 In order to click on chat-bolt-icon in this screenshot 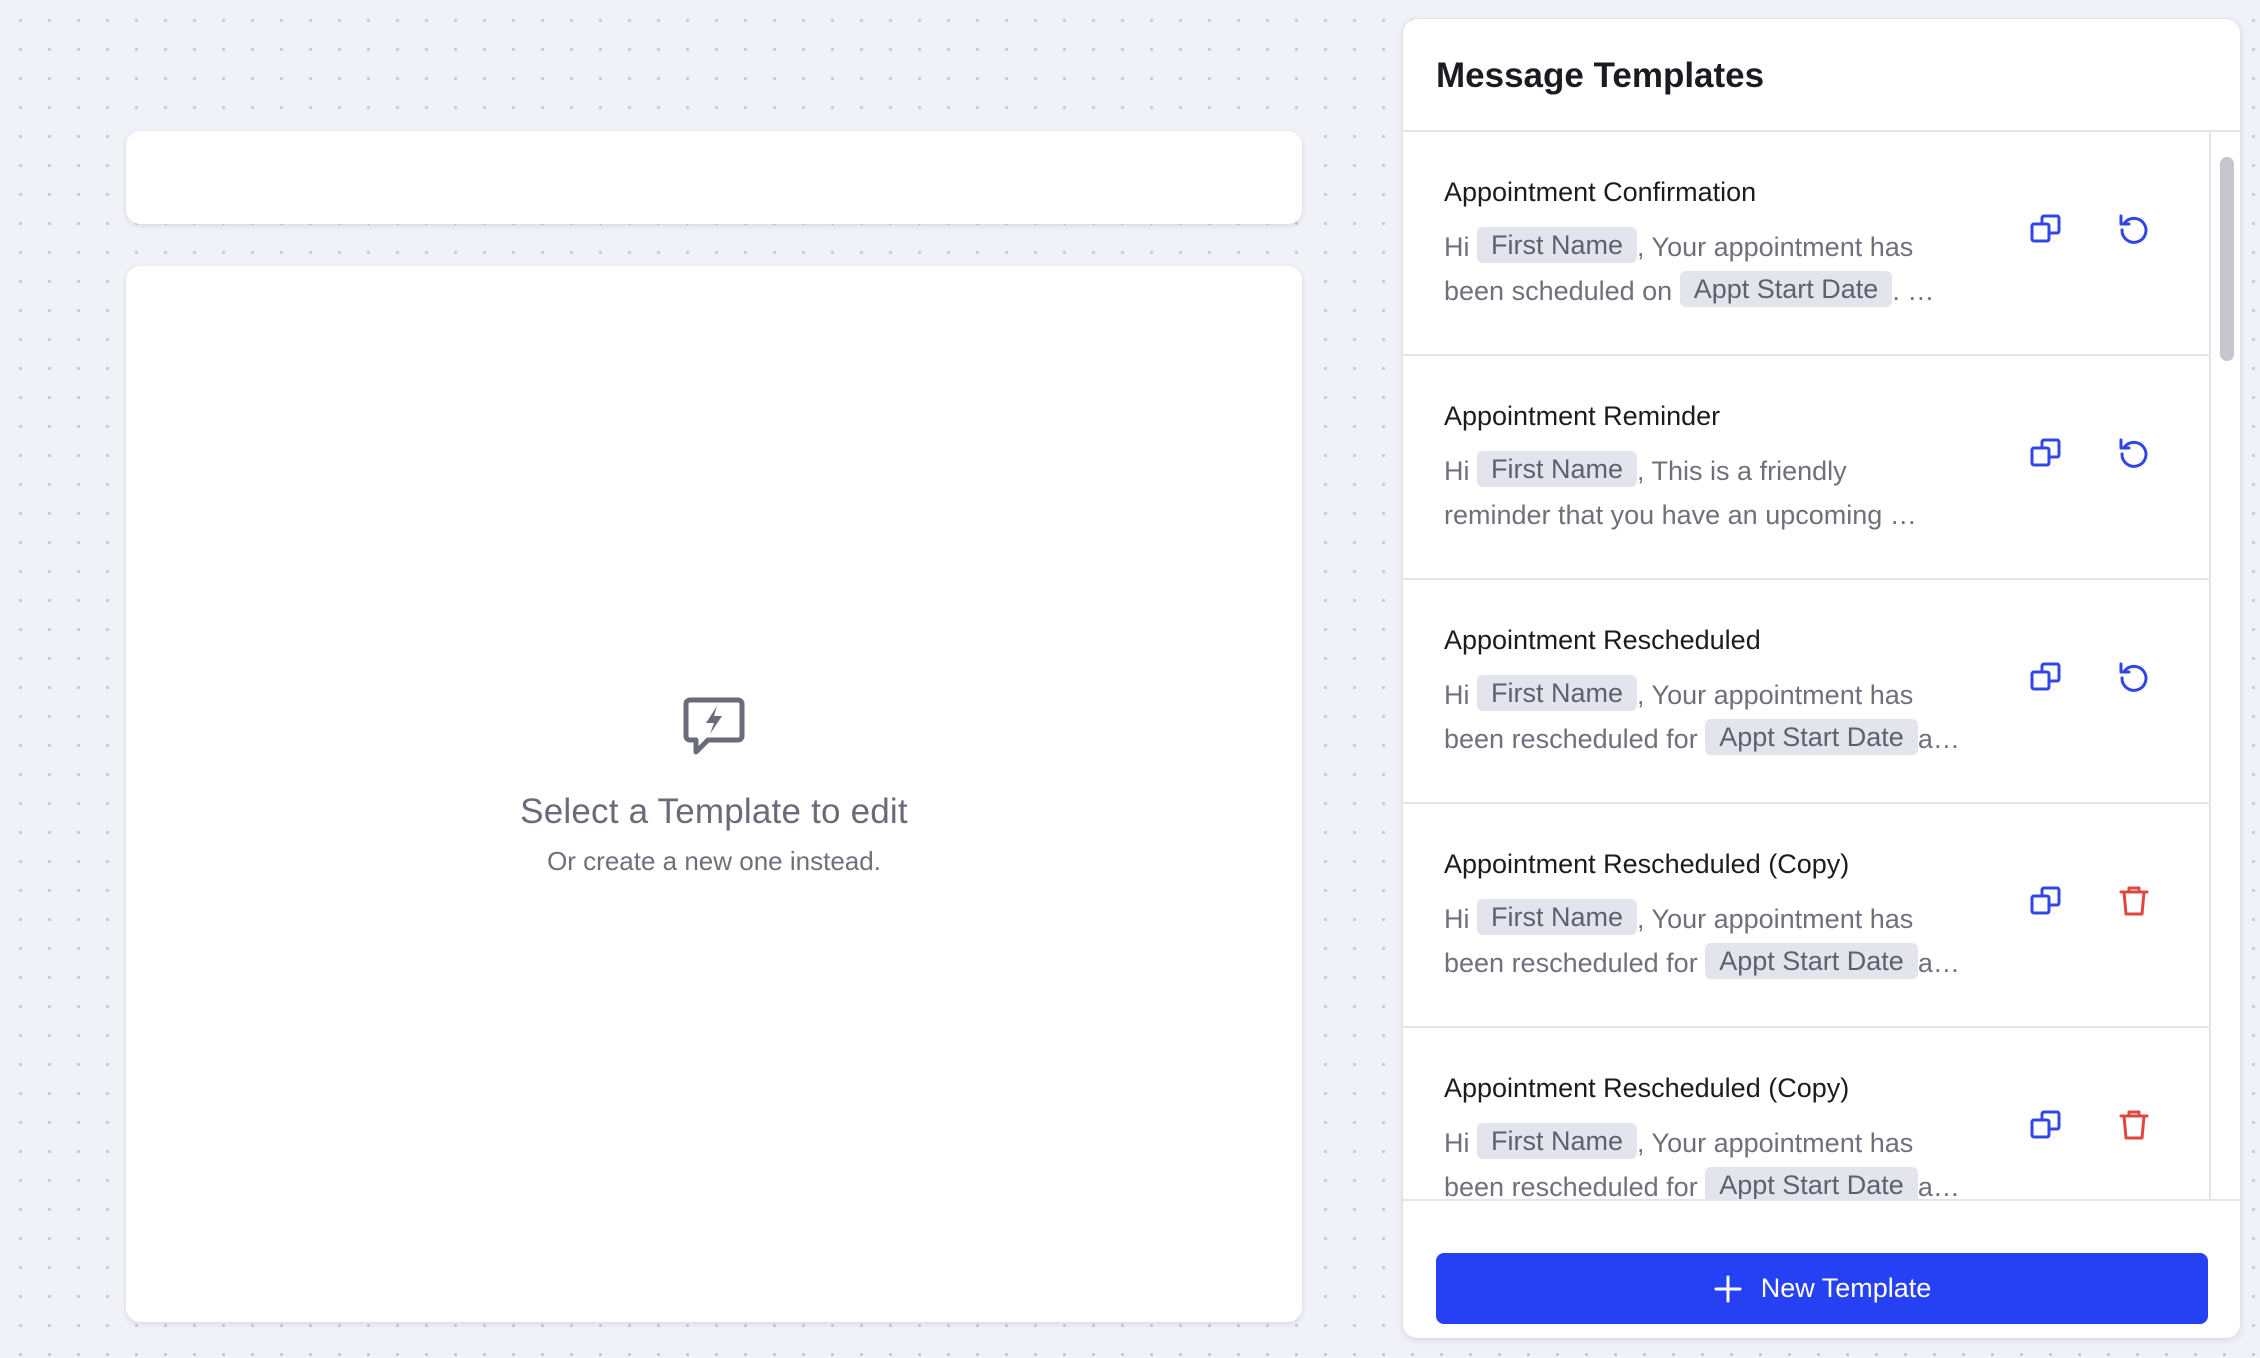, I will do `click(714, 726)`.